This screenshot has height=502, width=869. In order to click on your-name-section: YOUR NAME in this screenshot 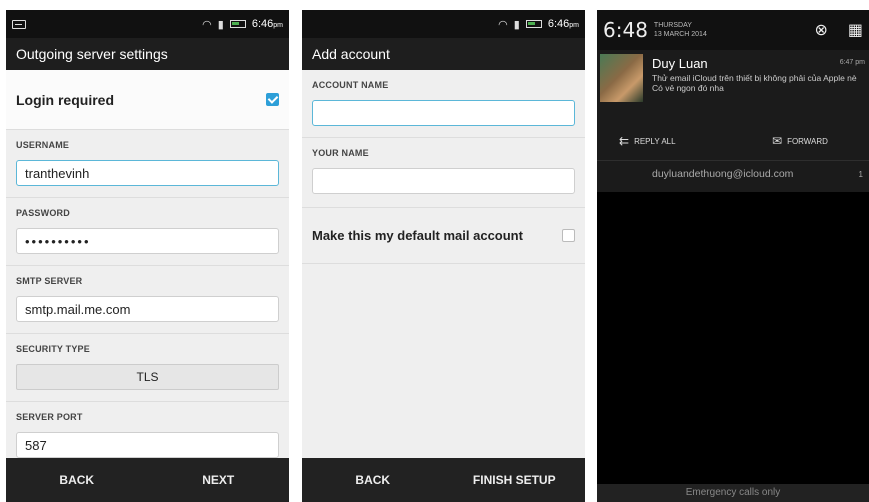, I will do `click(443, 173)`.